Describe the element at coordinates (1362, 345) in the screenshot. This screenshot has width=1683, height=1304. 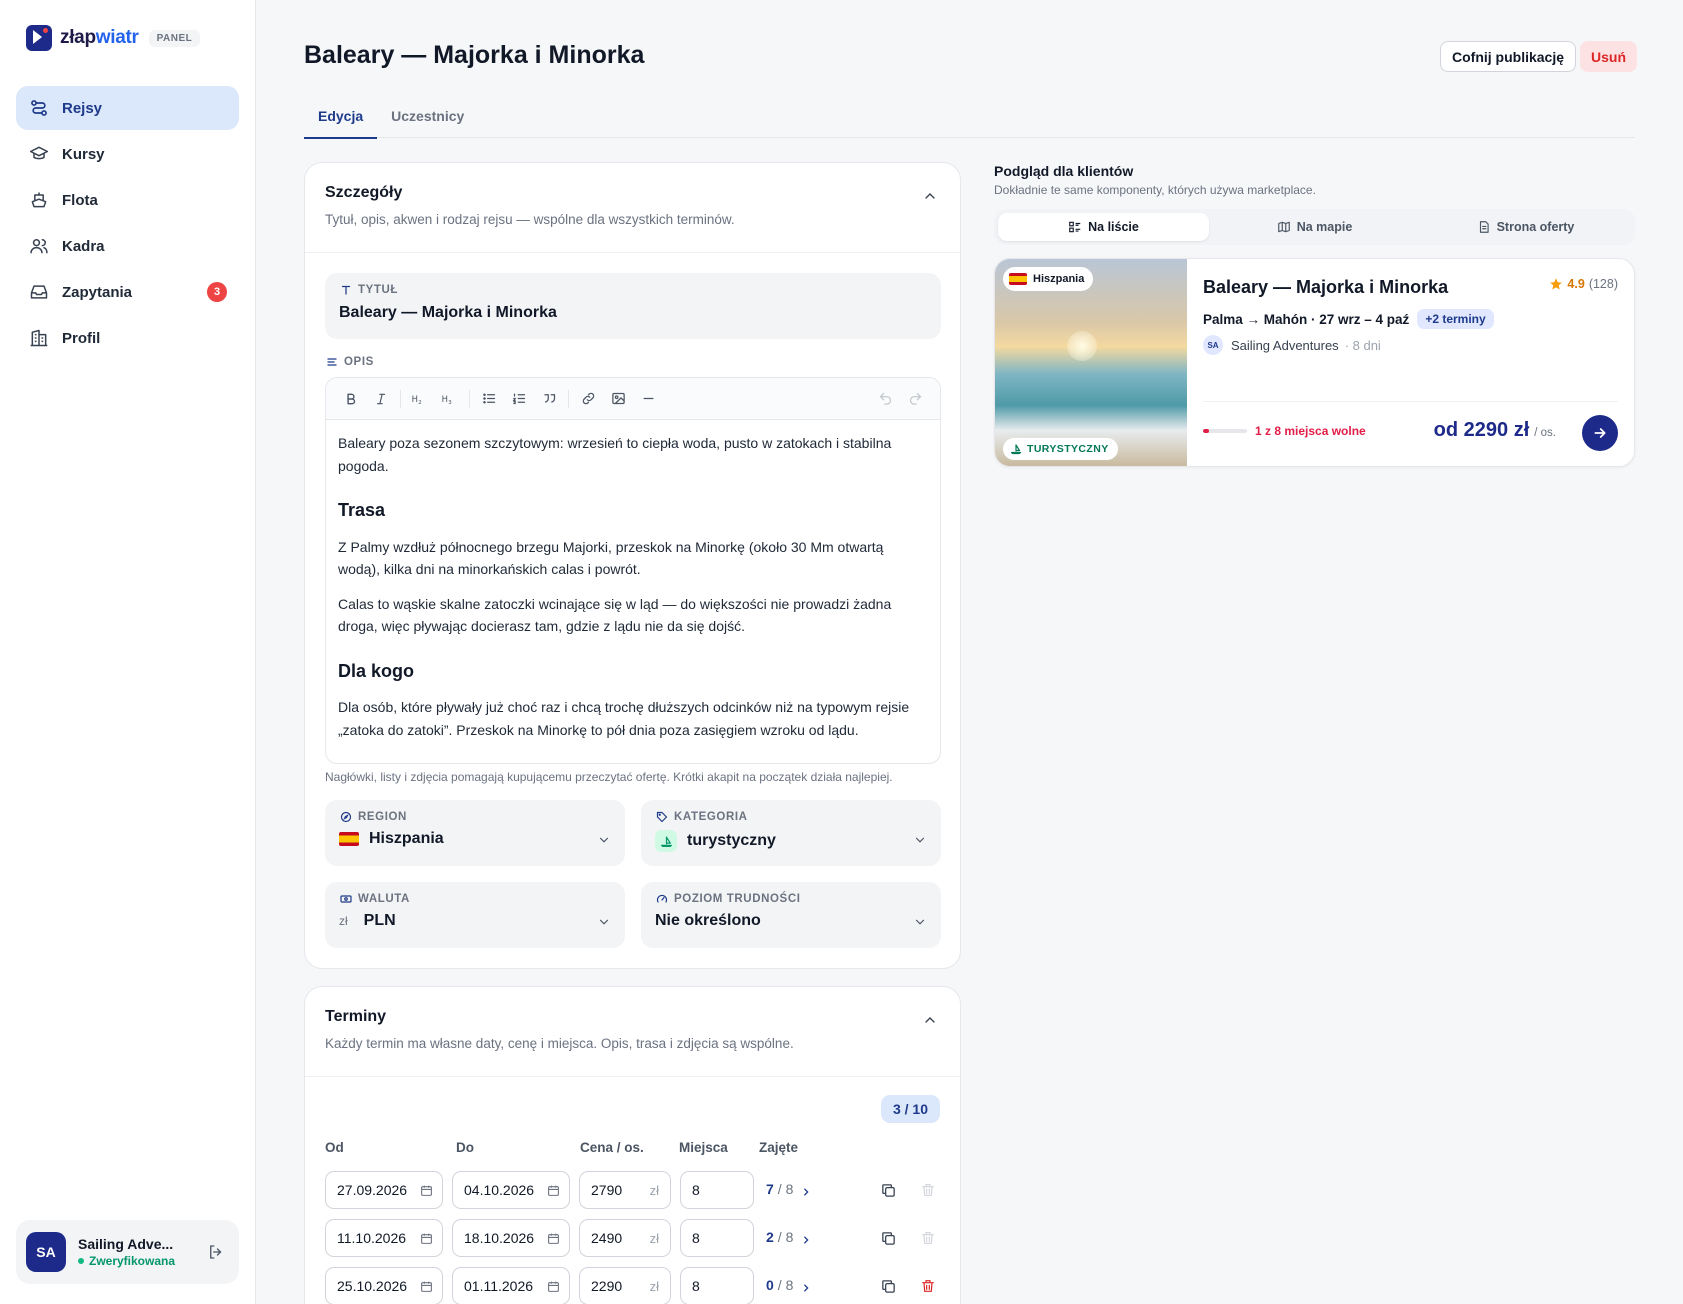
I see `offer-duration: · 8 dni` at that location.